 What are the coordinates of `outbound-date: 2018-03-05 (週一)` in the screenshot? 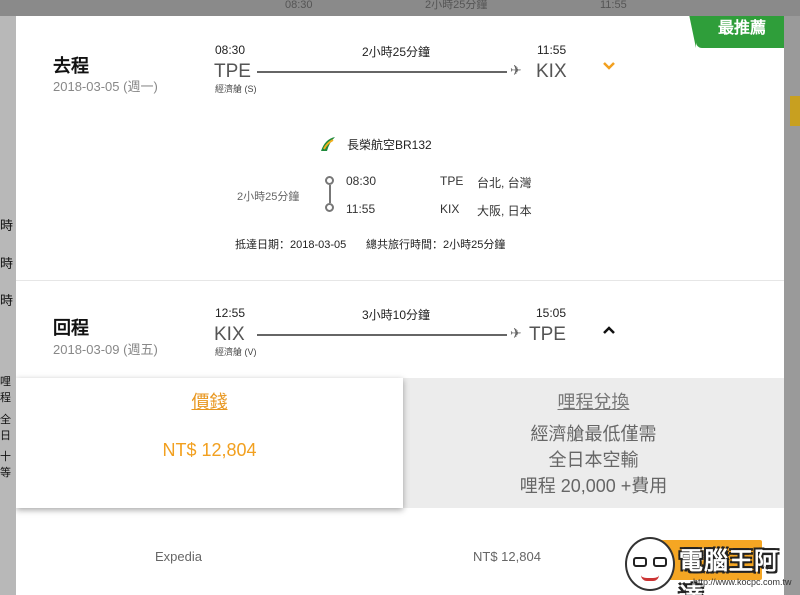 It's located at (105, 86).